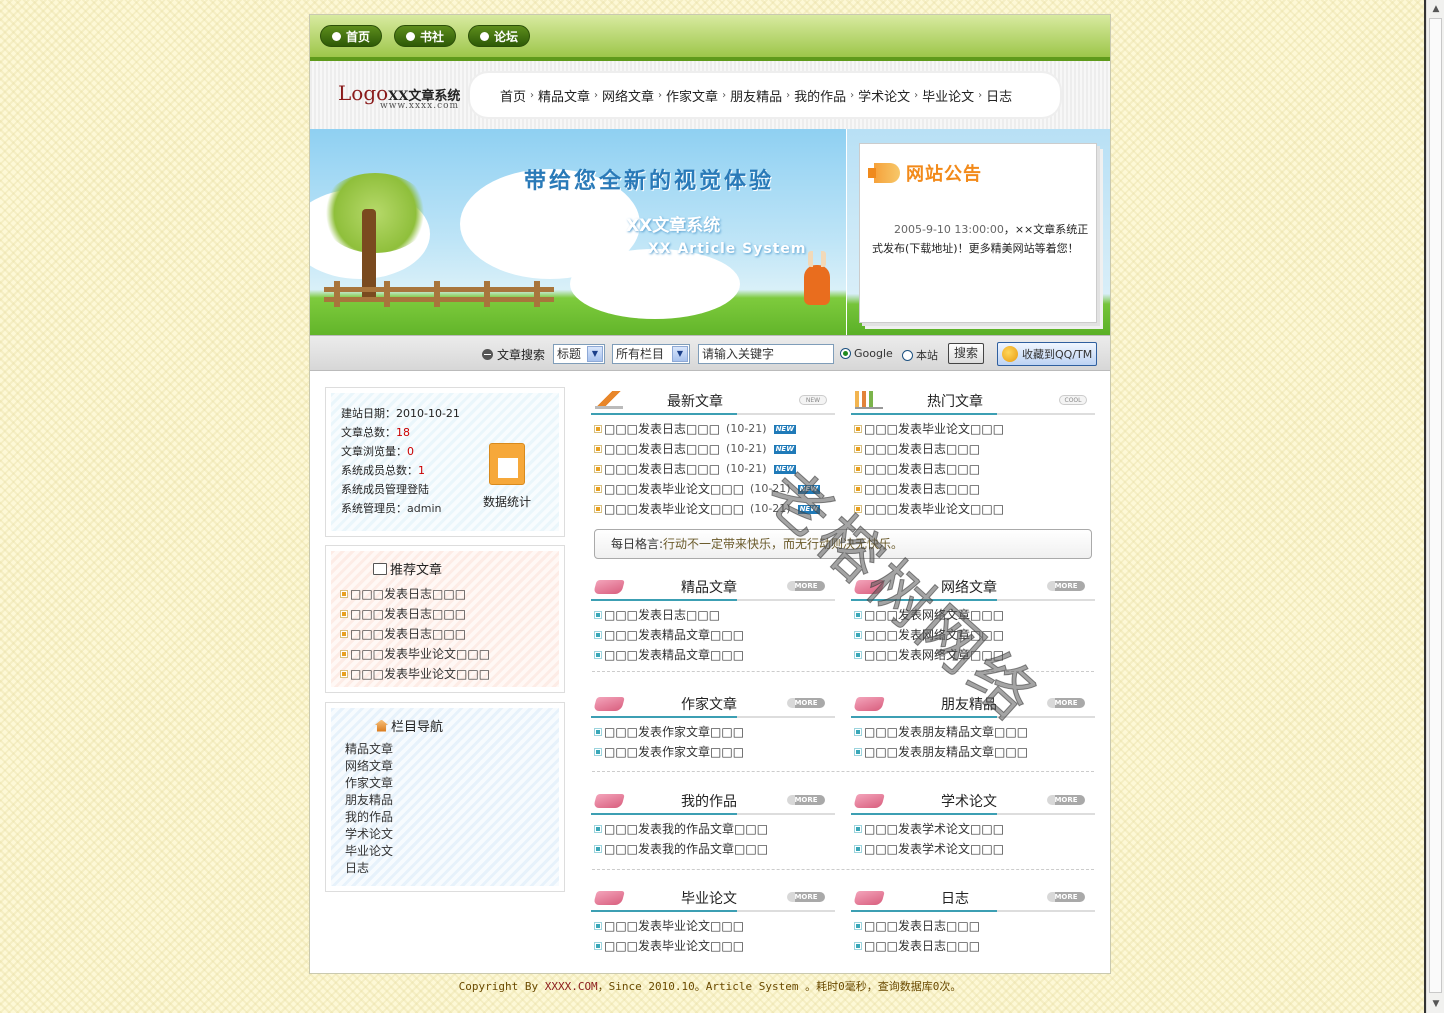  What do you see at coordinates (709, 898) in the screenshot?
I see `panel-title: 毕业论文` at bounding box center [709, 898].